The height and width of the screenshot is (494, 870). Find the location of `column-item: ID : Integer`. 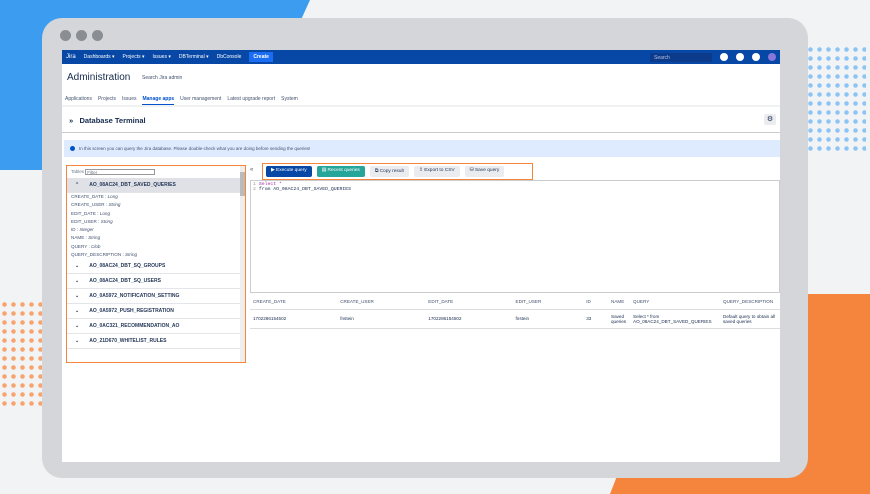

column-item: ID : Integer is located at coordinates (82, 230).